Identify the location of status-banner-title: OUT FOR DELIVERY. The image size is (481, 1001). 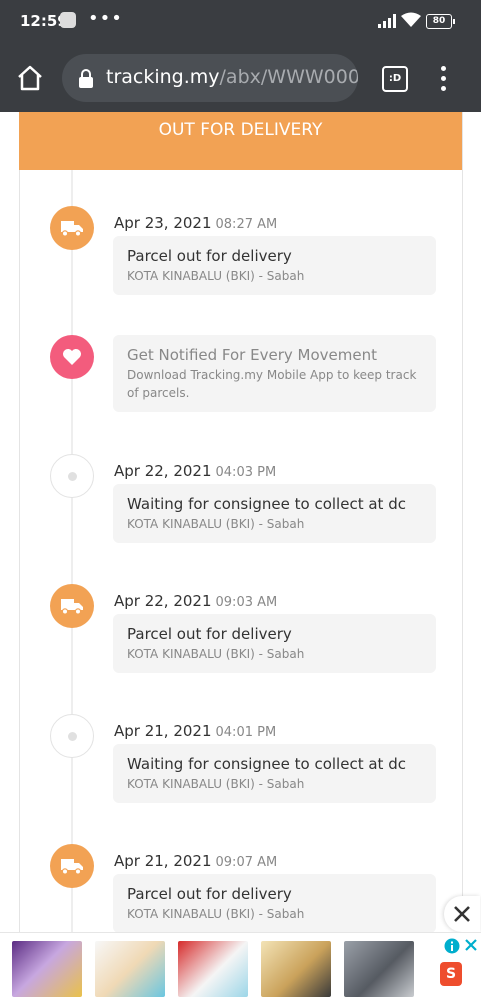
(240, 130).